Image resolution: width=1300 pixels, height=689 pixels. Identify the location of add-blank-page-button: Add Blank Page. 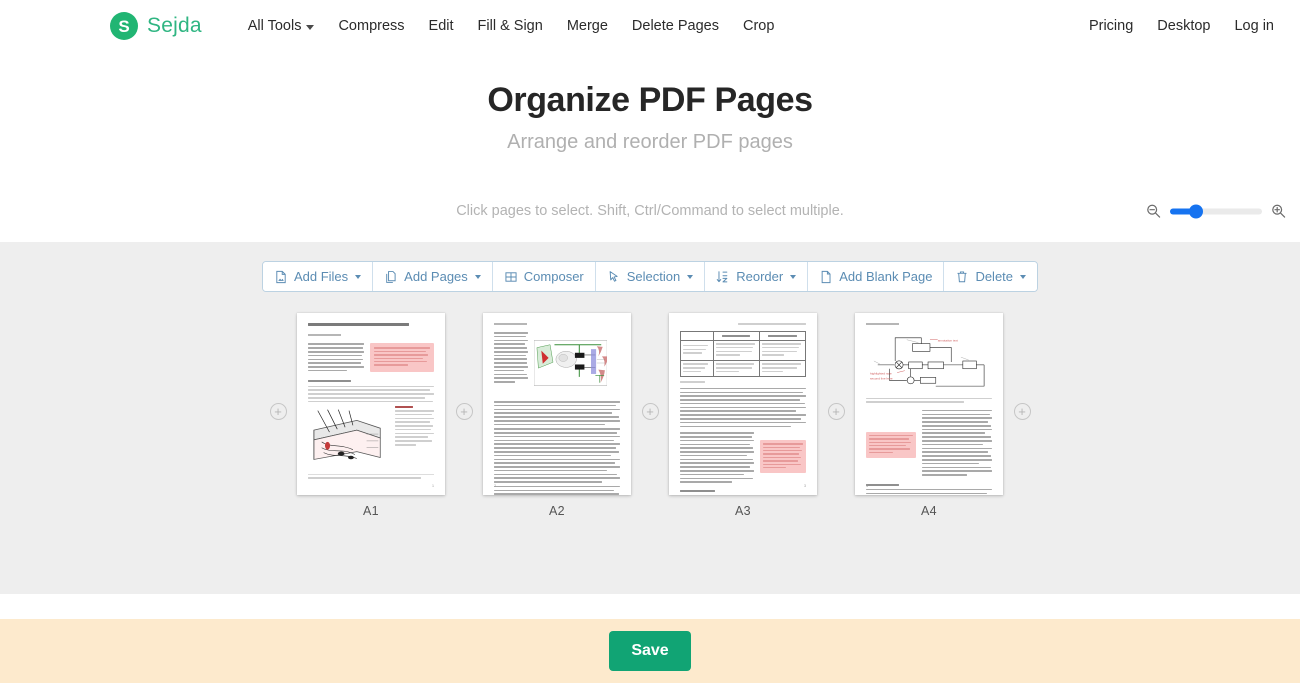
(876, 276).